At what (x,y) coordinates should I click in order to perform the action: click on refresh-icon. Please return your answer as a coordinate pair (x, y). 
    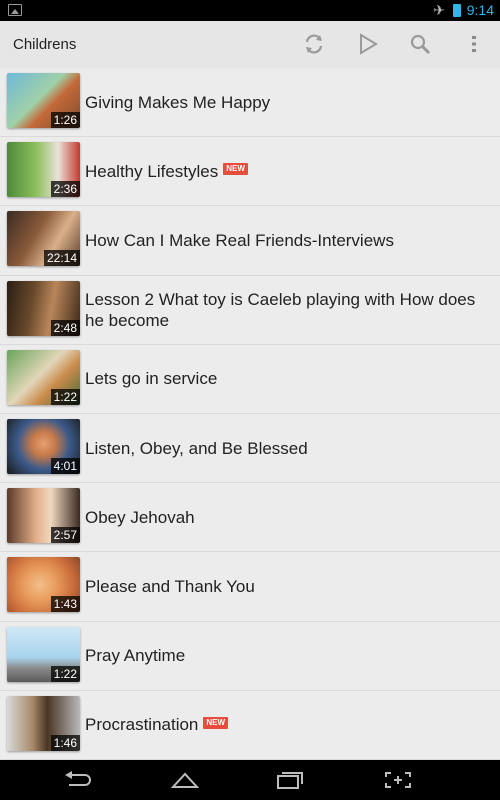
    Looking at the image, I should click on (314, 44).